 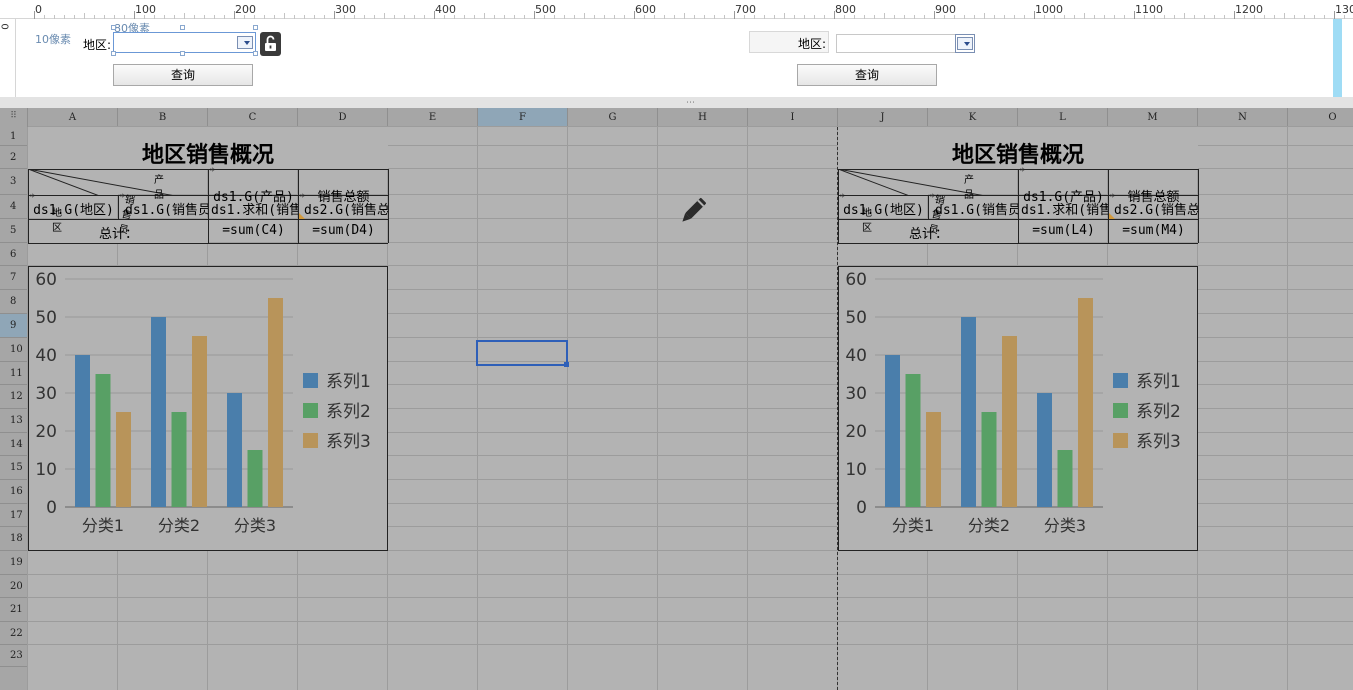 I want to click on row-header-10: 10, so click(x=14, y=350).